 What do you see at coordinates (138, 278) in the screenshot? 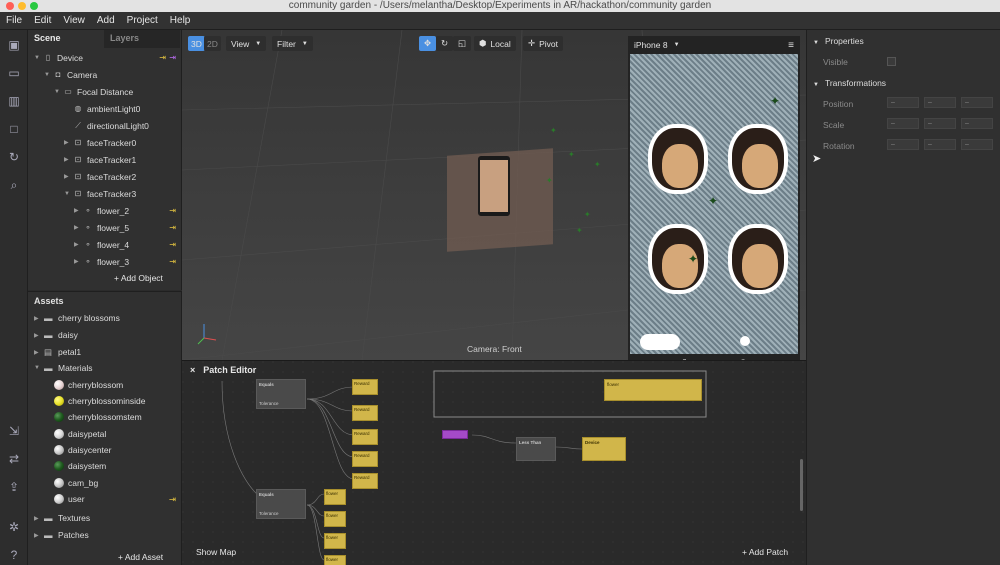
I see `add-object-button: + Add Object` at bounding box center [138, 278].